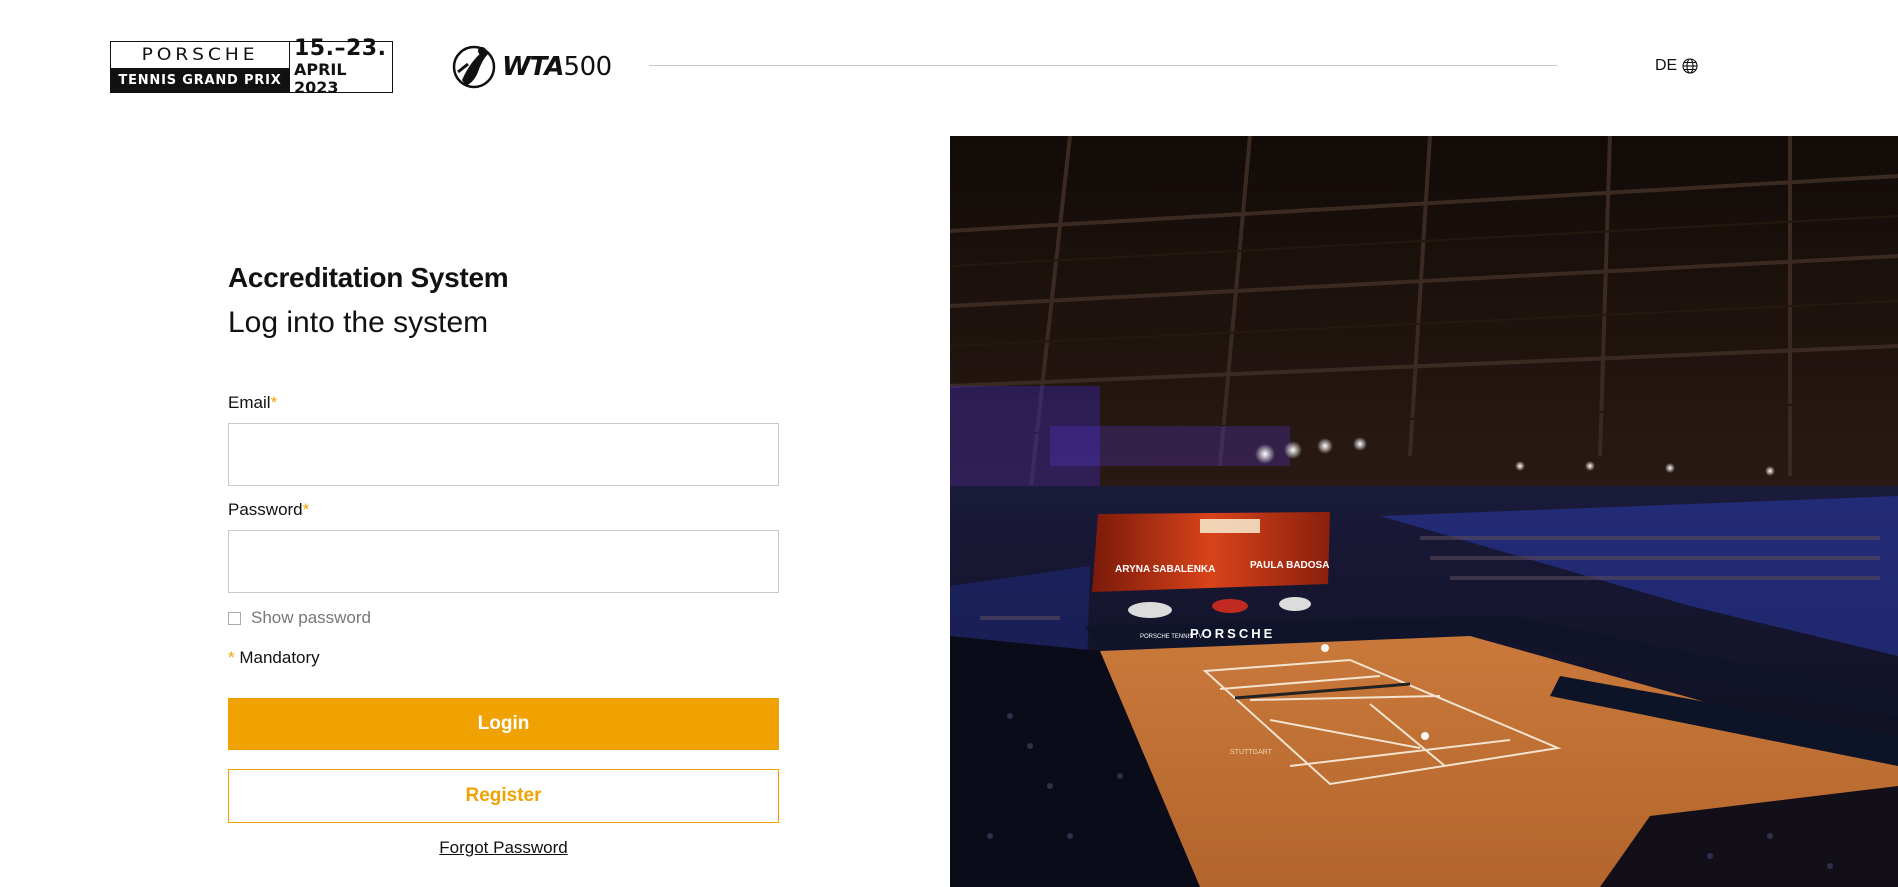 The height and width of the screenshot is (887, 1898). Describe the element at coordinates (1690, 66) in the screenshot. I see `globe-icon` at that location.